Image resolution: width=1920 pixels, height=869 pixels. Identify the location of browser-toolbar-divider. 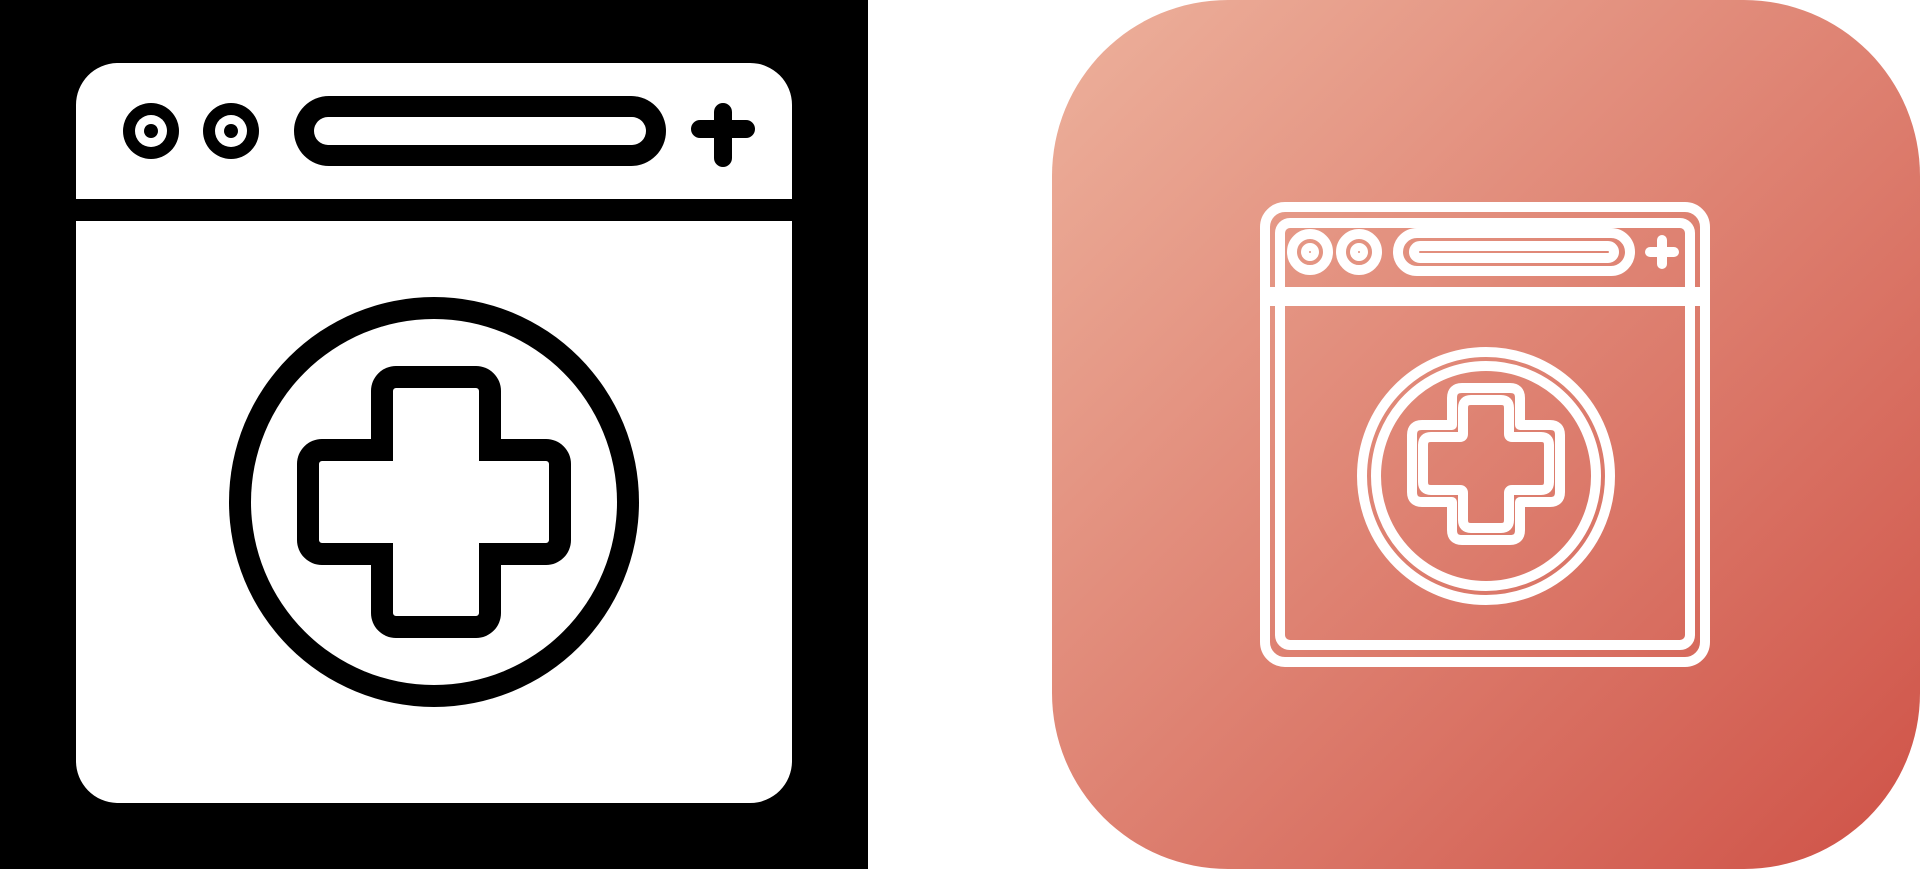
(1485, 296).